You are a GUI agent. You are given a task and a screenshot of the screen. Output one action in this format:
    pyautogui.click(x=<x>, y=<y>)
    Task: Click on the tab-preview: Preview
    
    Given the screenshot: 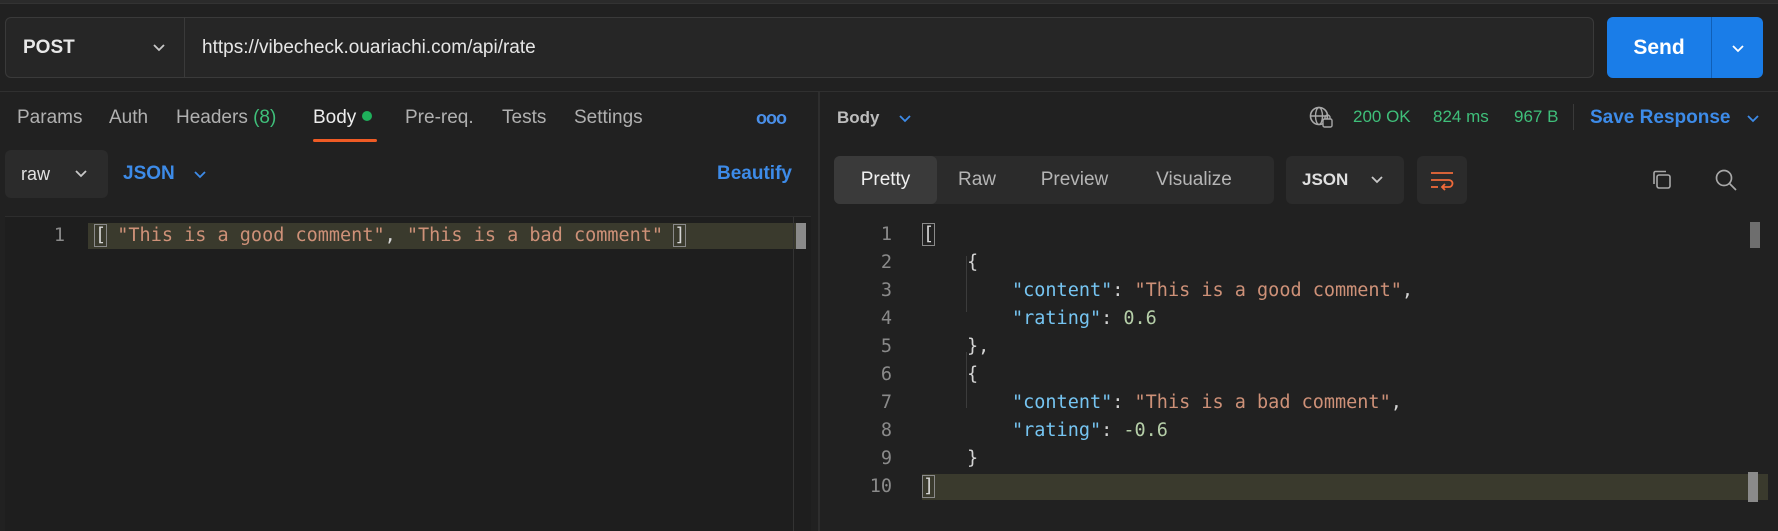 What is the action you would take?
    pyautogui.click(x=1074, y=180)
    